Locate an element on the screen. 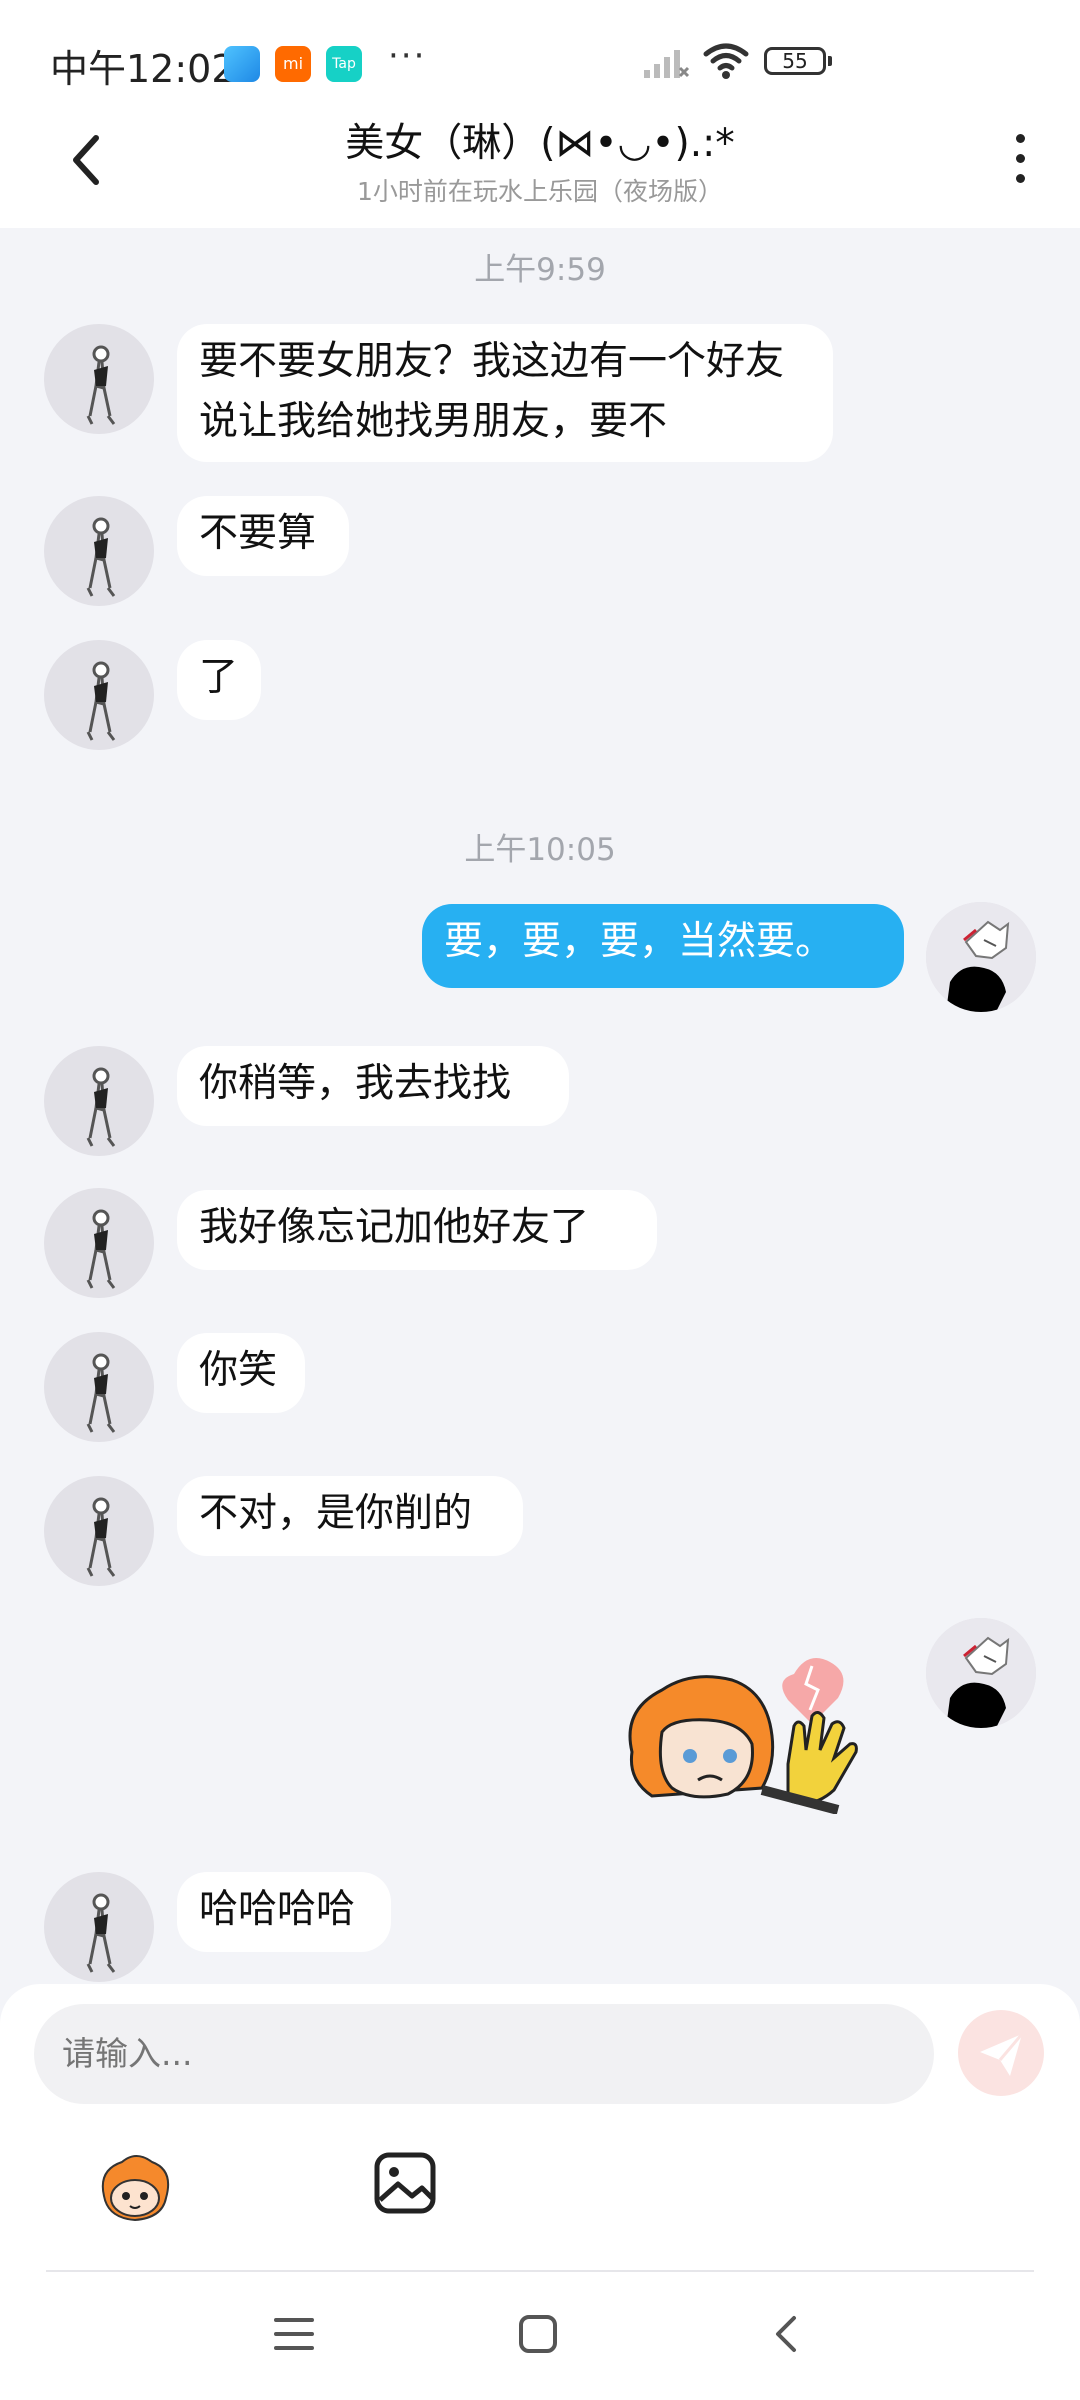 Image resolution: width=1080 pixels, height=2400 pixels. message-bubble: 要不要女朋友？我这边有一个好友说让我给她找男朋友，要不 is located at coordinates (505, 393).